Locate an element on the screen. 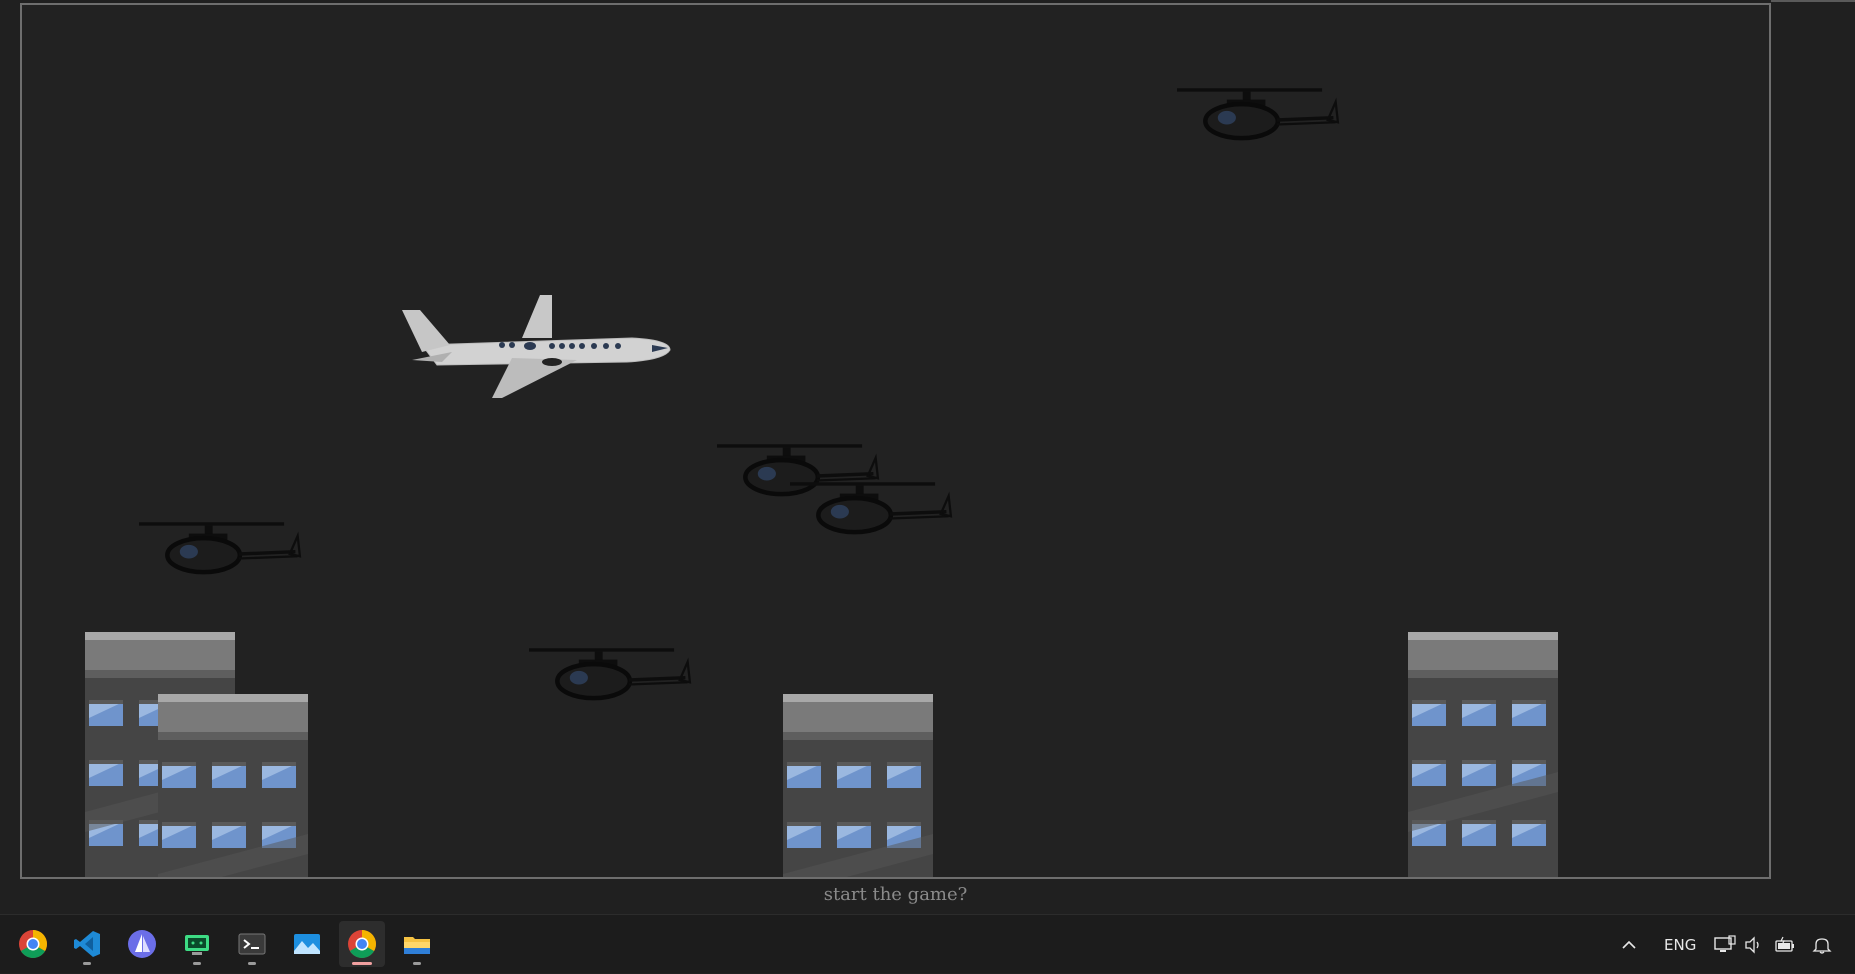 This screenshot has height=974, width=1855. photos-icon is located at coordinates (307, 944).